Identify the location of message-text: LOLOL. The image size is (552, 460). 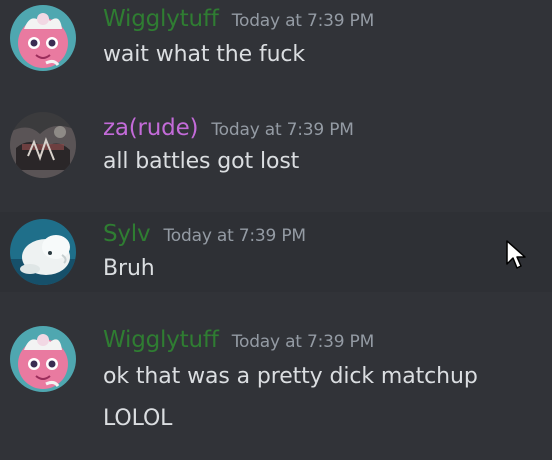
(138, 418).